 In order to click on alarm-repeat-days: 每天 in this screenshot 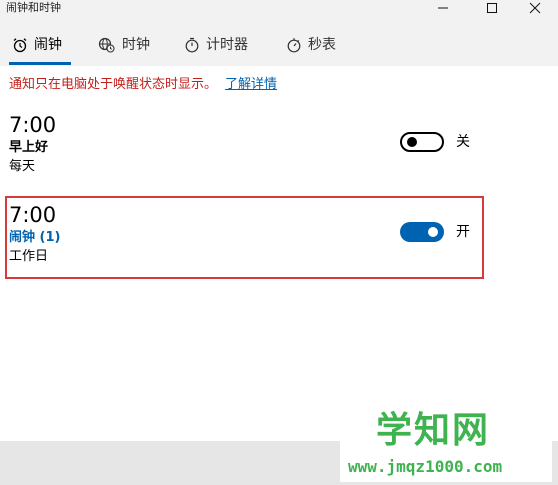, I will do `click(22, 166)`.